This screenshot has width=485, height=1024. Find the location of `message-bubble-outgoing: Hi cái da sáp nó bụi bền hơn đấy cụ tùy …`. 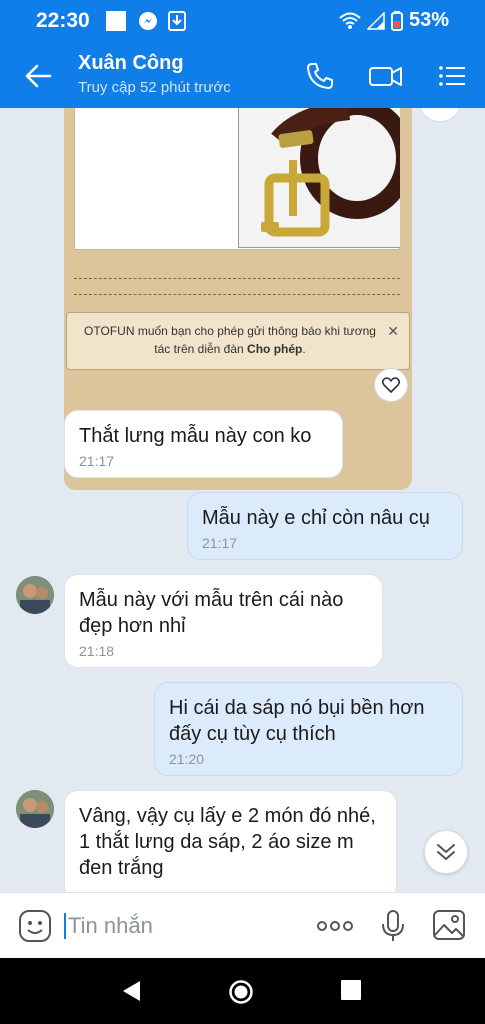

message-bubble-outgoing: Hi cái da sáp nó bụi bền hơn đấy cụ tùy … is located at coordinates (308, 729).